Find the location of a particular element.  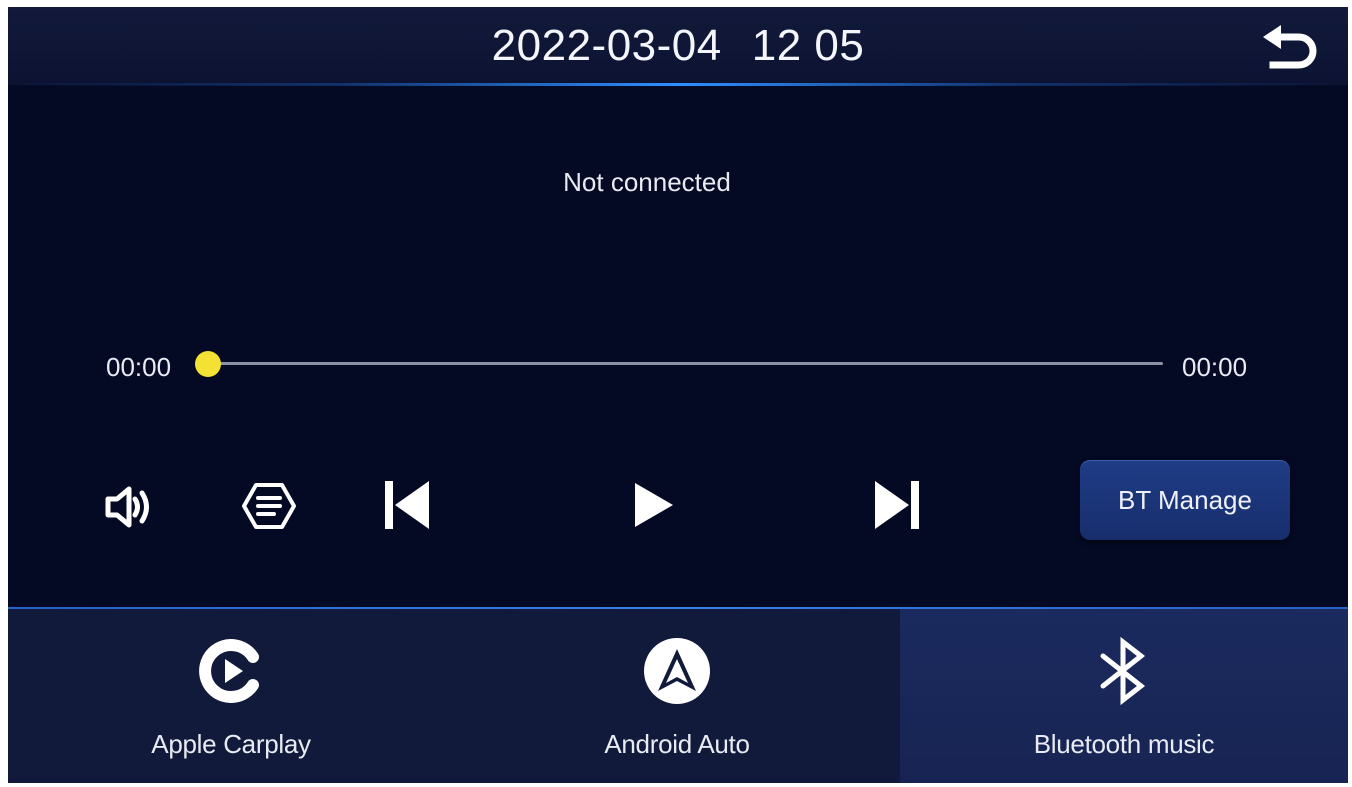

connection-status: Not connected is located at coordinates (647, 182).